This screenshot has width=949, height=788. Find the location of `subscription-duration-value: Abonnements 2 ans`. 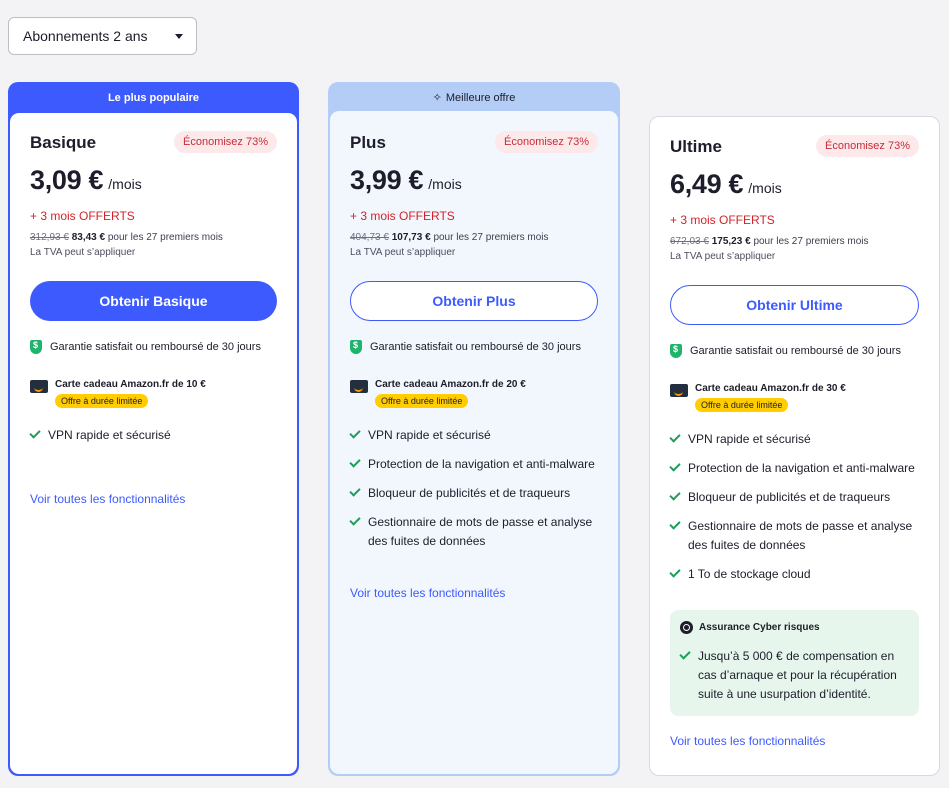

subscription-duration-value: Abonnements 2 ans is located at coordinates (85, 36).